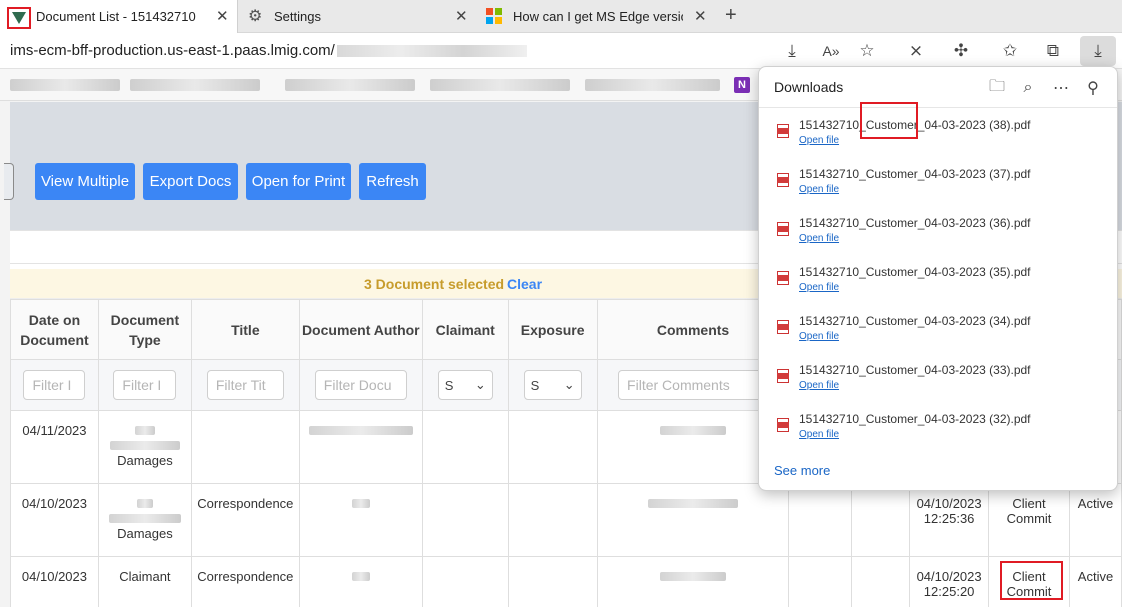 The width and height of the screenshot is (1122, 607). What do you see at coordinates (915, 419) in the screenshot?
I see `download-filename: 151432710_Customer_04-03-2023 (32).pdf` at bounding box center [915, 419].